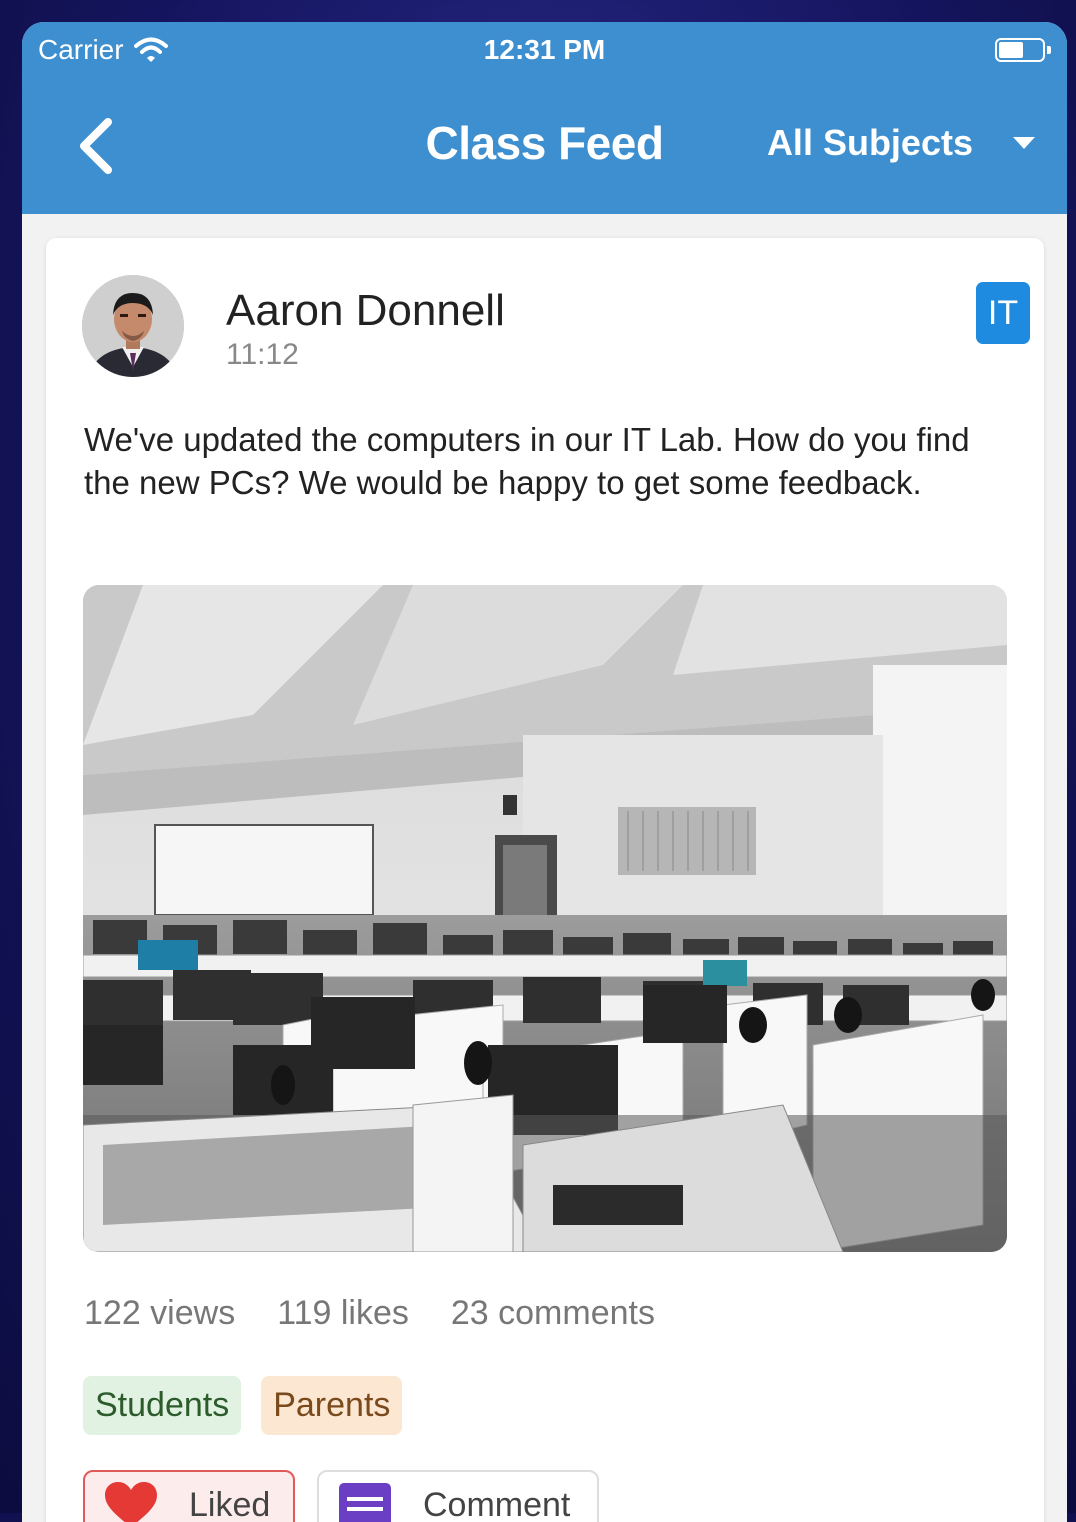  What do you see at coordinates (262, 355) in the screenshot?
I see `post-time: 11:12` at bounding box center [262, 355].